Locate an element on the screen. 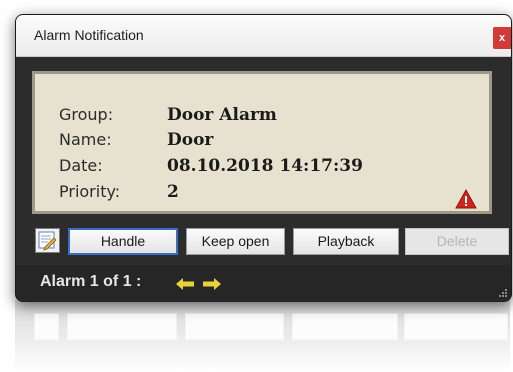 This screenshot has height=372, width=513. status-bar: Alarm 1 of 1 : is located at coordinates (263, 283).